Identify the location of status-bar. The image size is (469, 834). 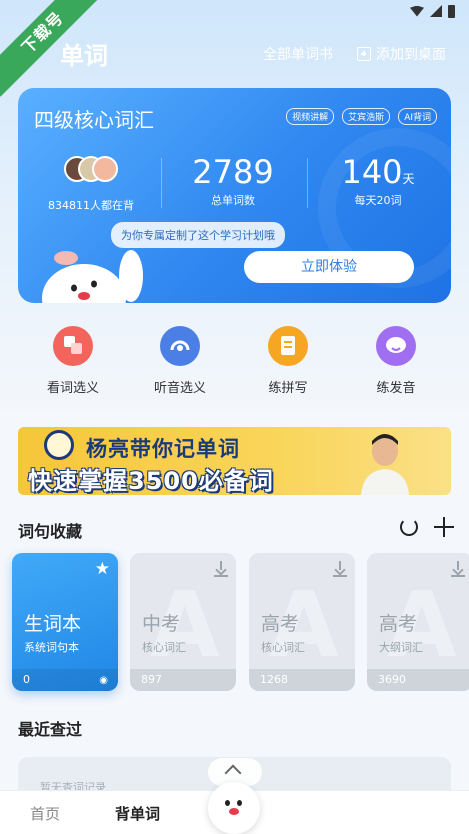
(432, 11).